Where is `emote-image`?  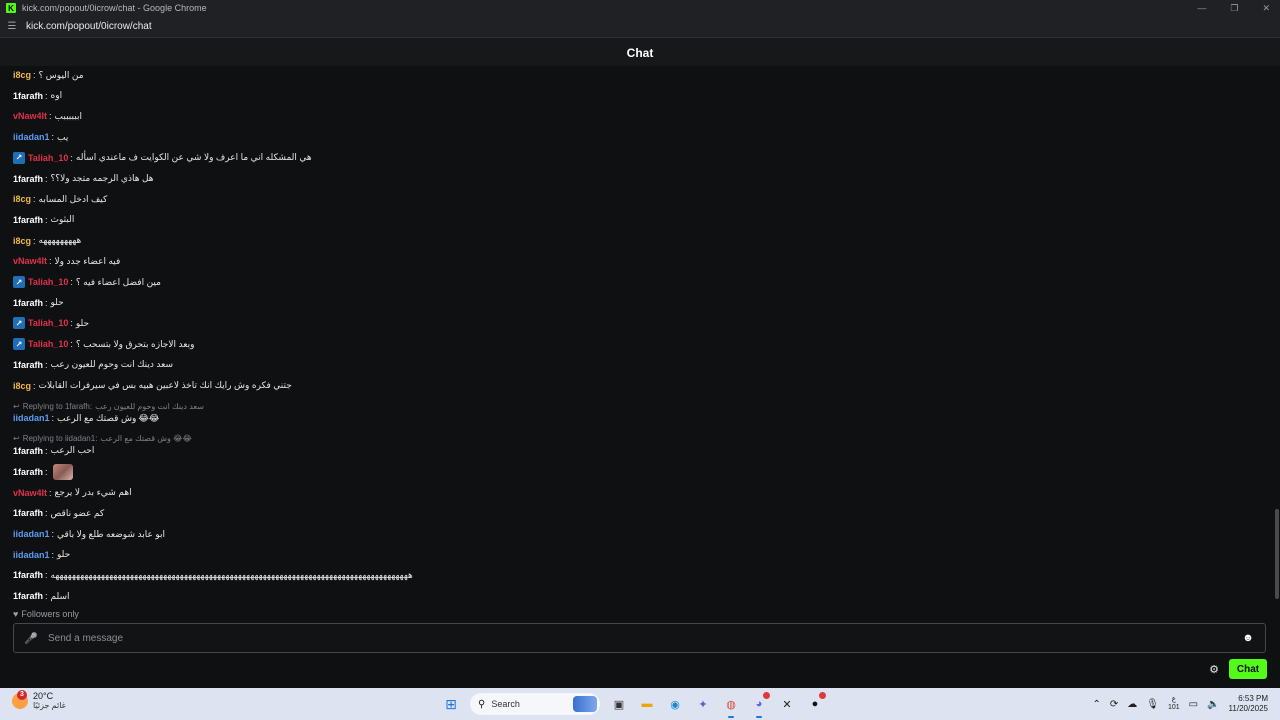
emote-image is located at coordinates (62, 471).